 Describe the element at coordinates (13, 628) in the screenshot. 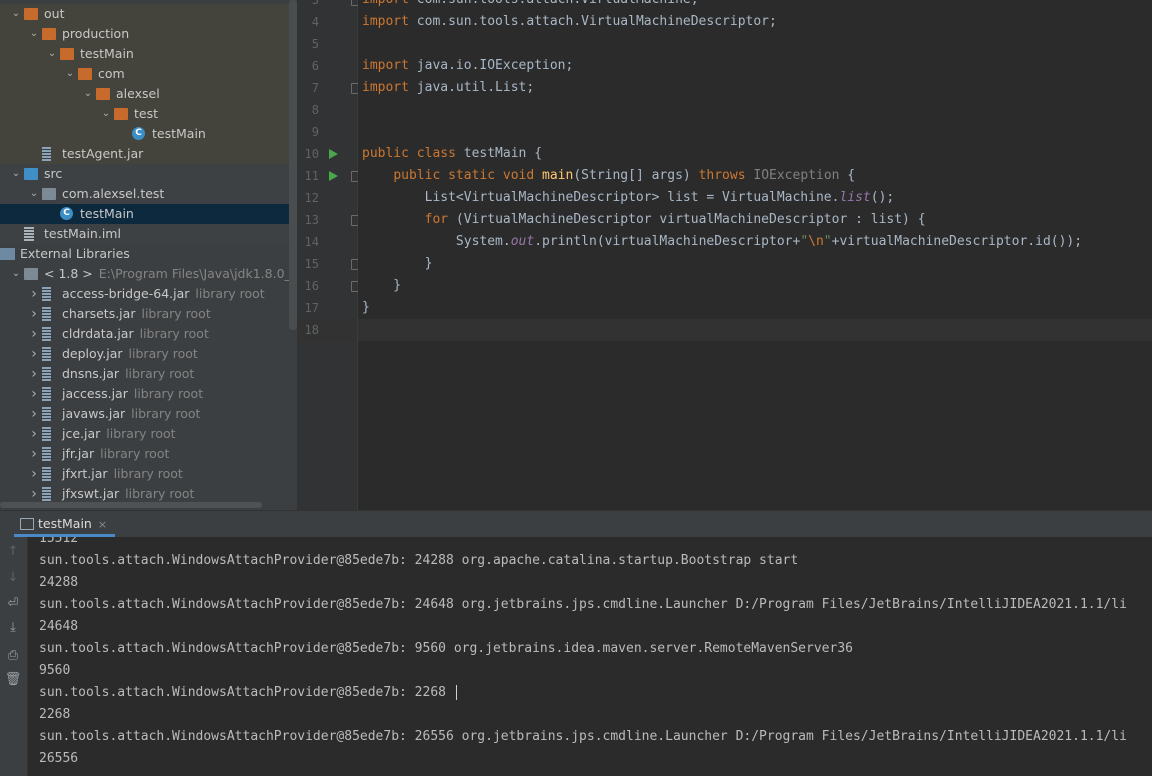

I see `scroll-to-end-icon: ⤓` at that location.